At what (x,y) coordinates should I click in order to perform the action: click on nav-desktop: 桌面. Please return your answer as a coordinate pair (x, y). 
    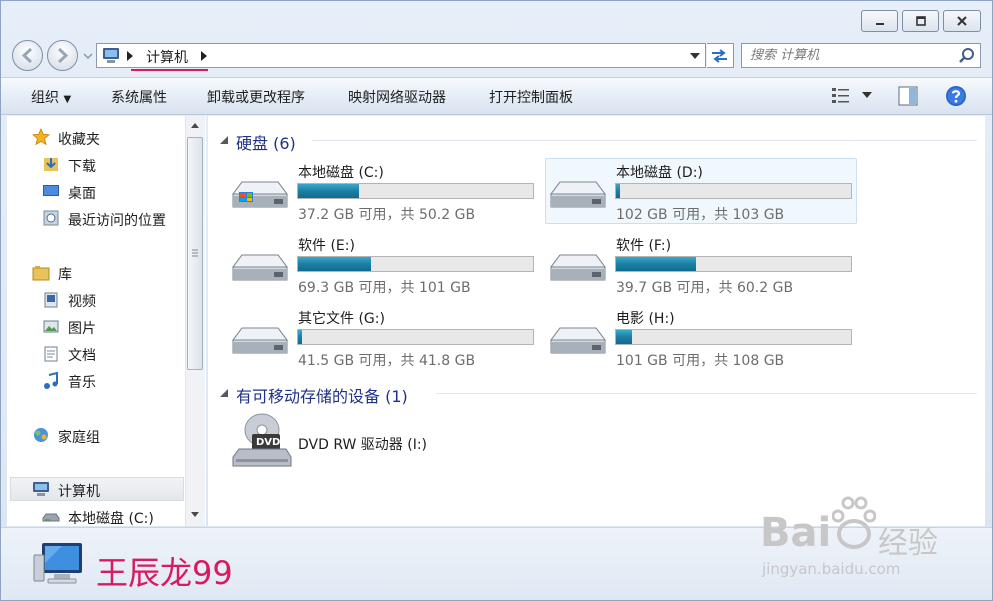
    Looking at the image, I should click on (82, 193).